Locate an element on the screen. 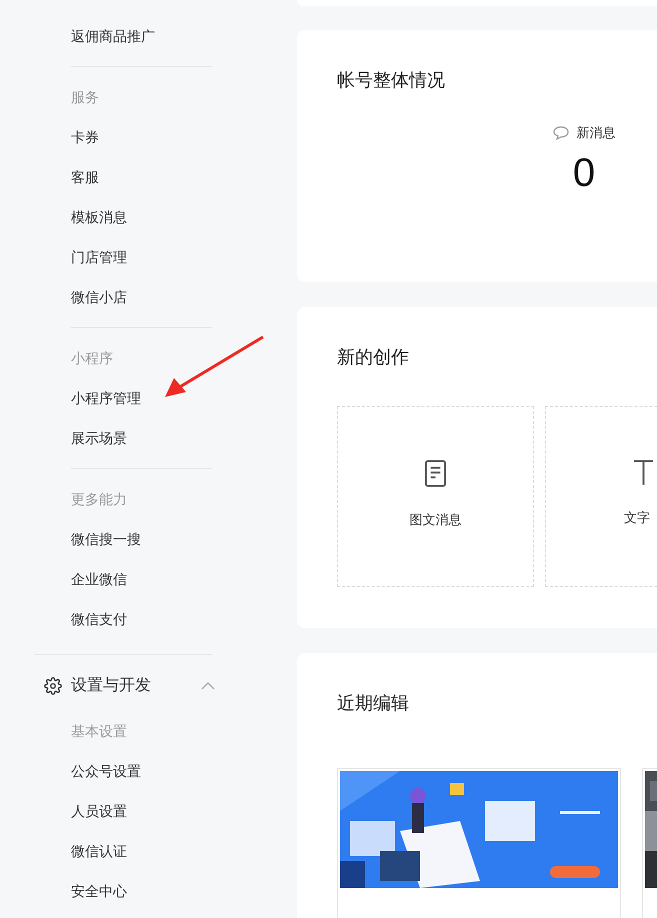  sidebar-item: 公众号设置 is located at coordinates (106, 771).